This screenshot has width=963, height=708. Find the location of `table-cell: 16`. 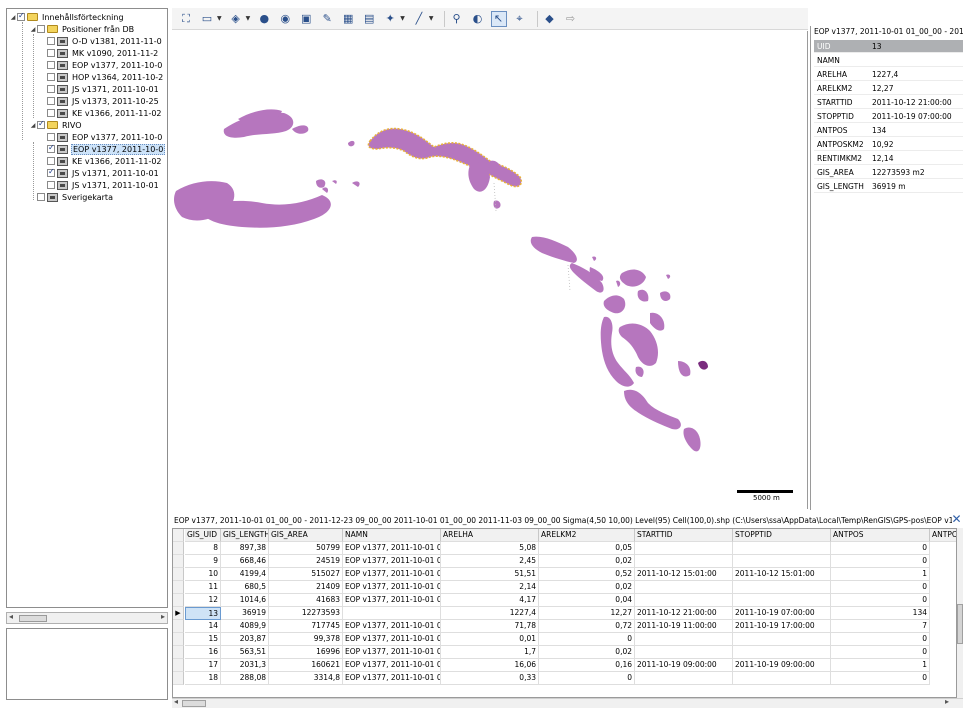

table-cell: 16 is located at coordinates (203, 652).